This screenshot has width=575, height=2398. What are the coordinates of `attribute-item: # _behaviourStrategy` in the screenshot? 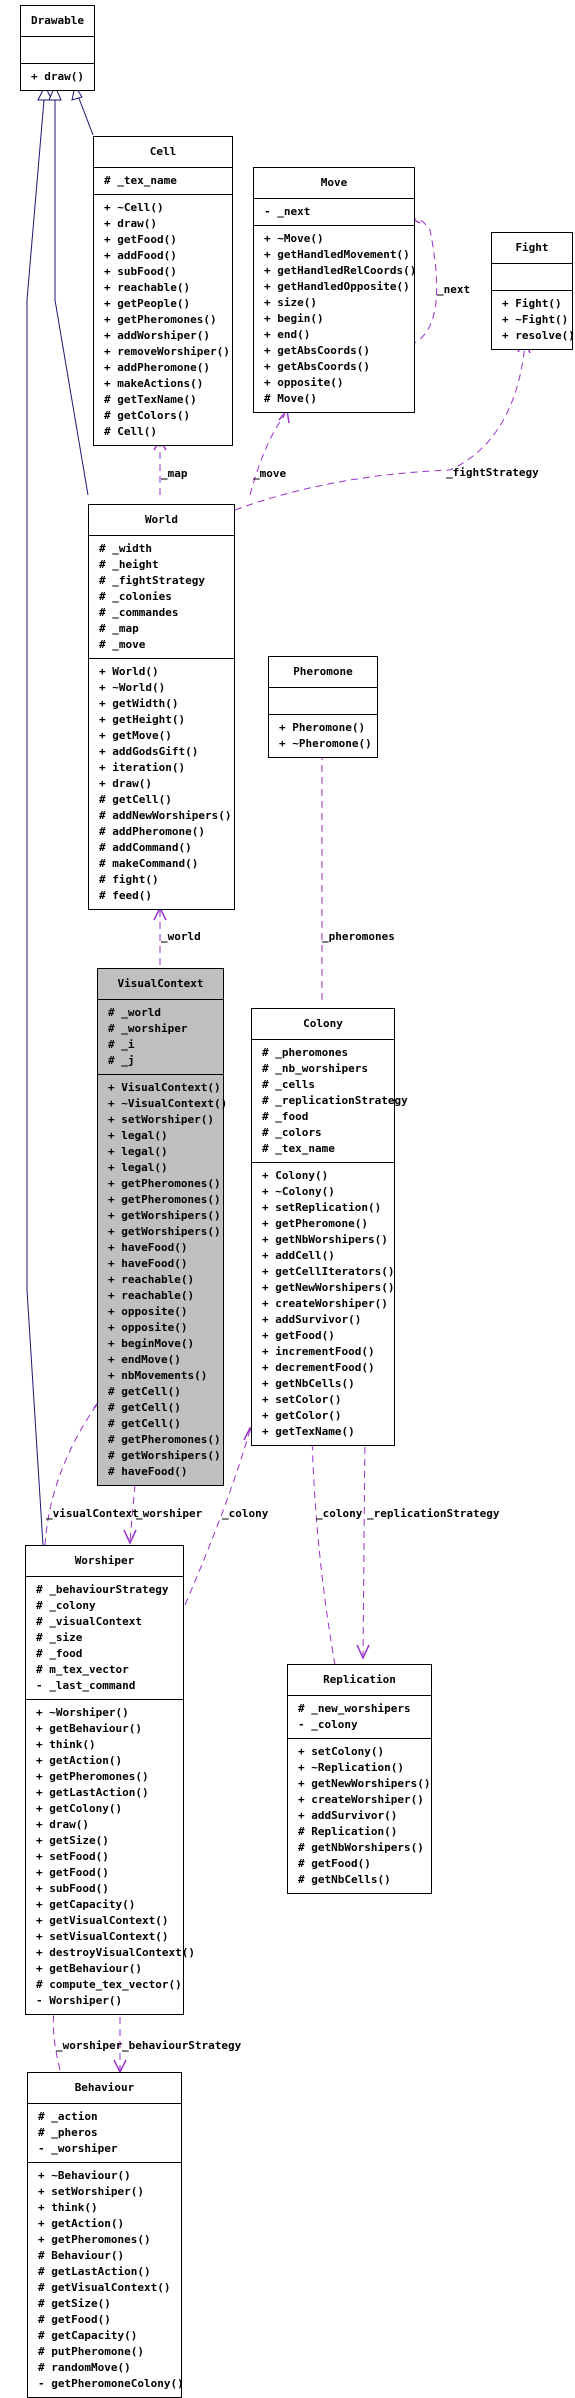 It's located at (102, 1589).